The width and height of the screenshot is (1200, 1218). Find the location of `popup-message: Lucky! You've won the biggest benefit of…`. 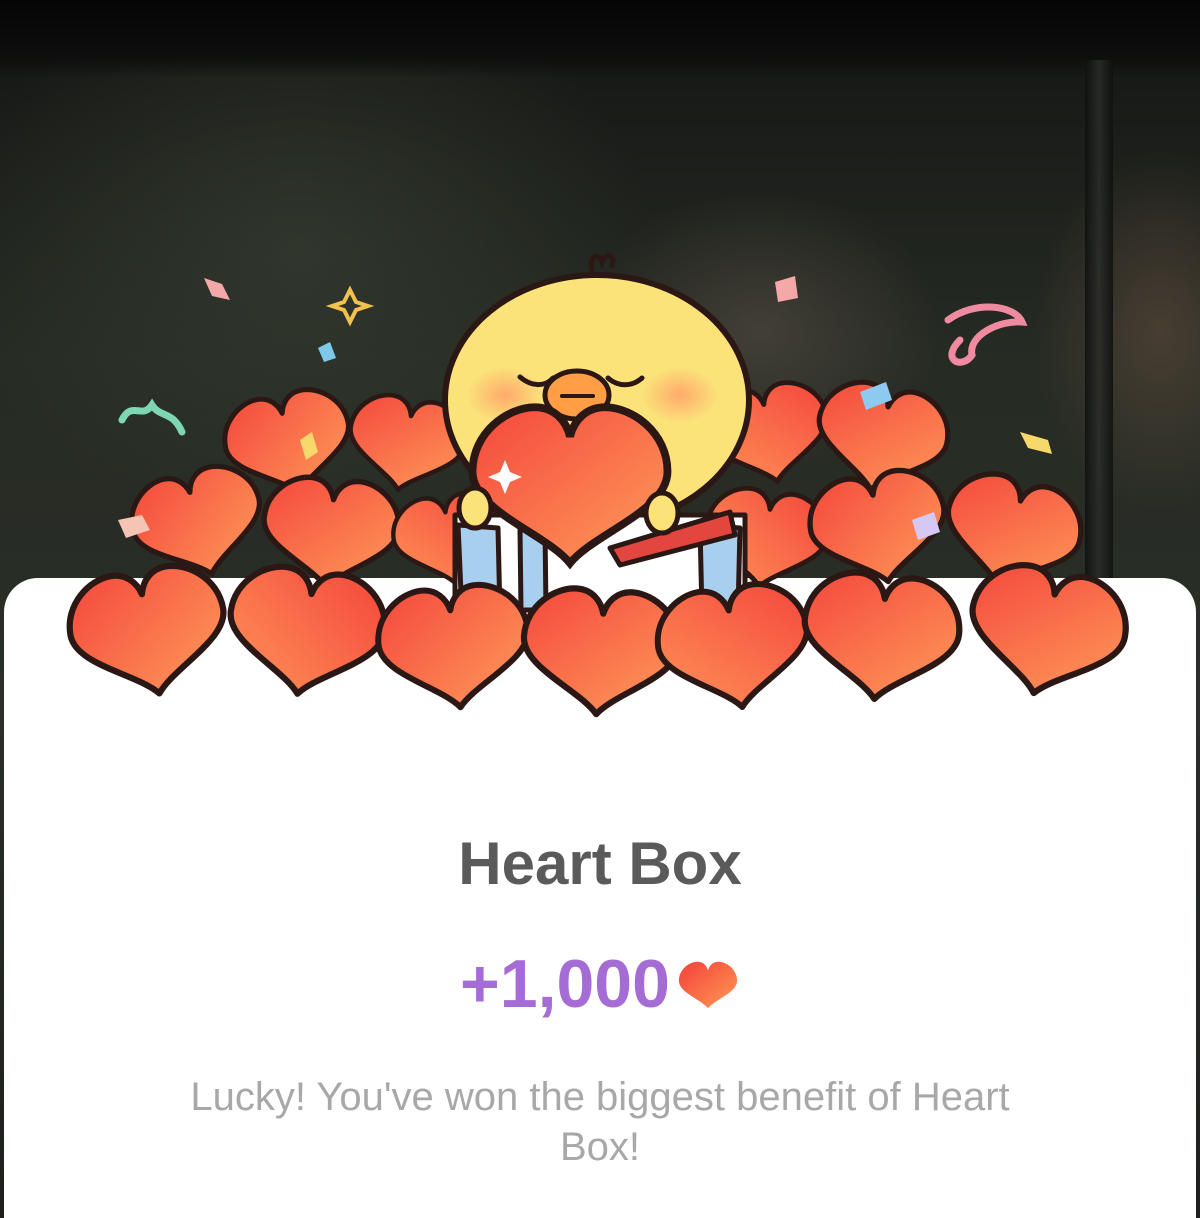

popup-message: Lucky! You've won the biggest benefit of… is located at coordinates (600, 1122).